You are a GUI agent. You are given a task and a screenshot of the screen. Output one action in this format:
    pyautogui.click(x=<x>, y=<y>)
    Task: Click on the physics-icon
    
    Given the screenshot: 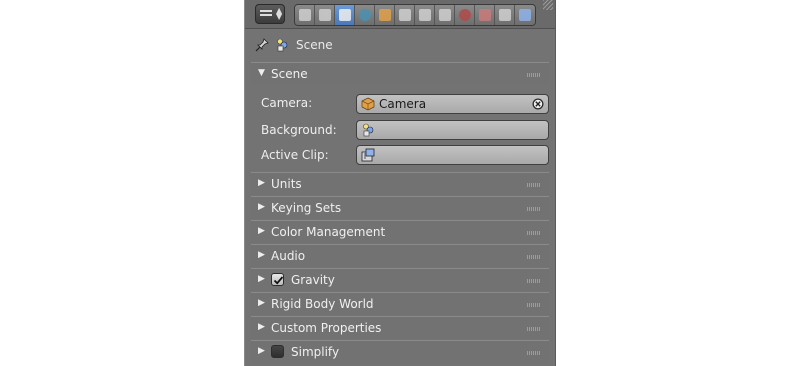 What is the action you would take?
    pyautogui.click(x=525, y=15)
    